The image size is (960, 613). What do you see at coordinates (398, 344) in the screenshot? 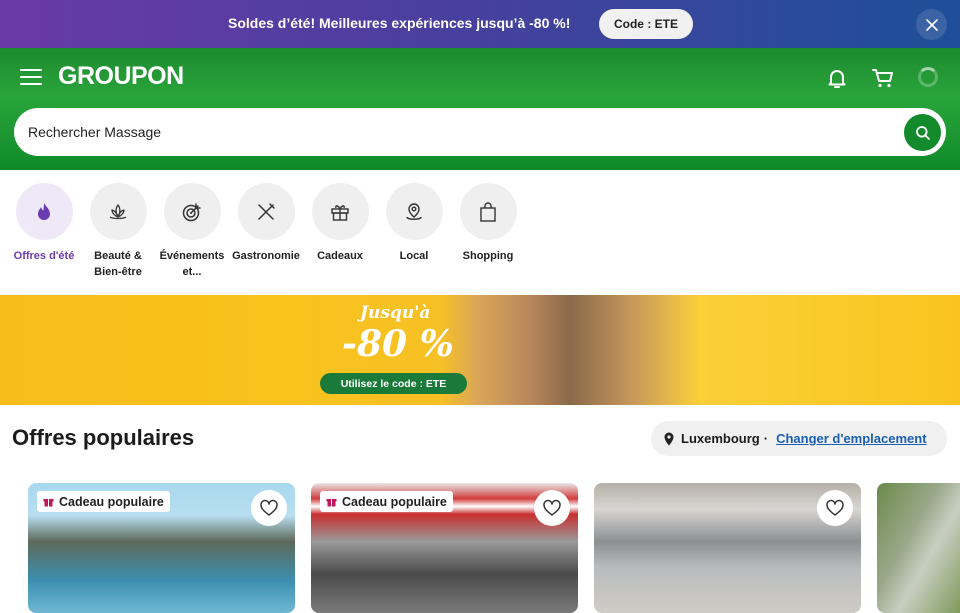
I see `banner-discount: -80 %` at bounding box center [398, 344].